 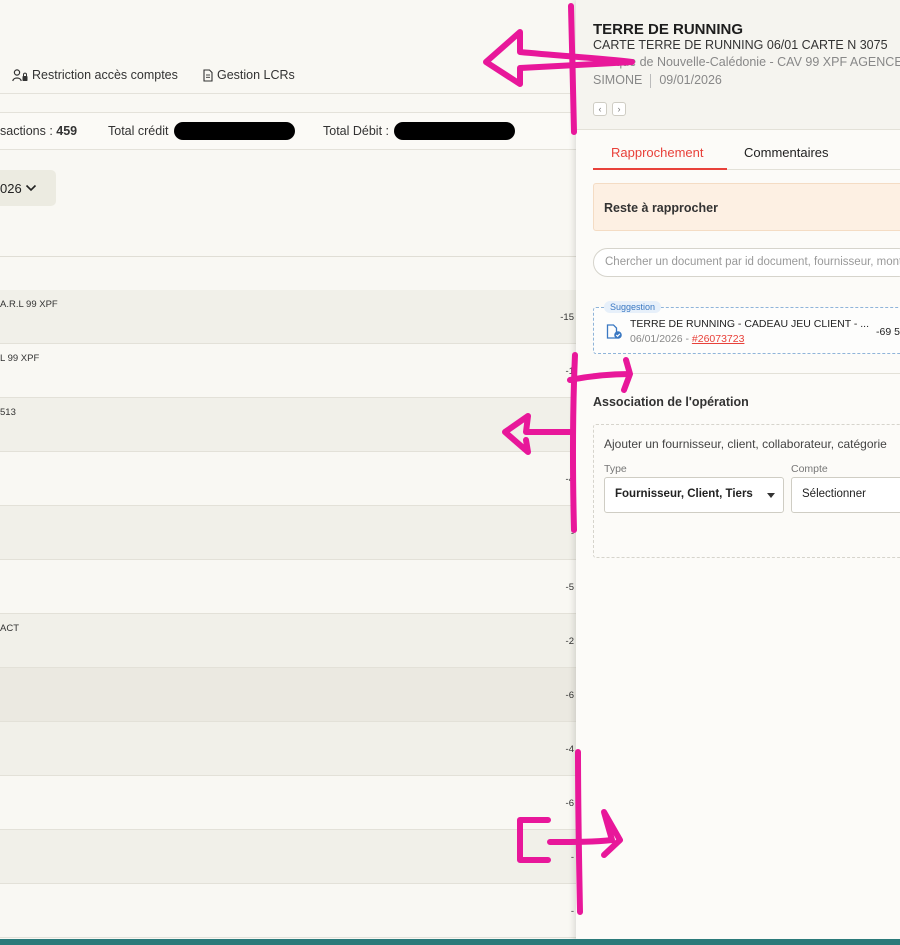 What do you see at coordinates (687, 339) in the screenshot?
I see `suggestion-date: 06/01/2026 - #26073723` at bounding box center [687, 339].